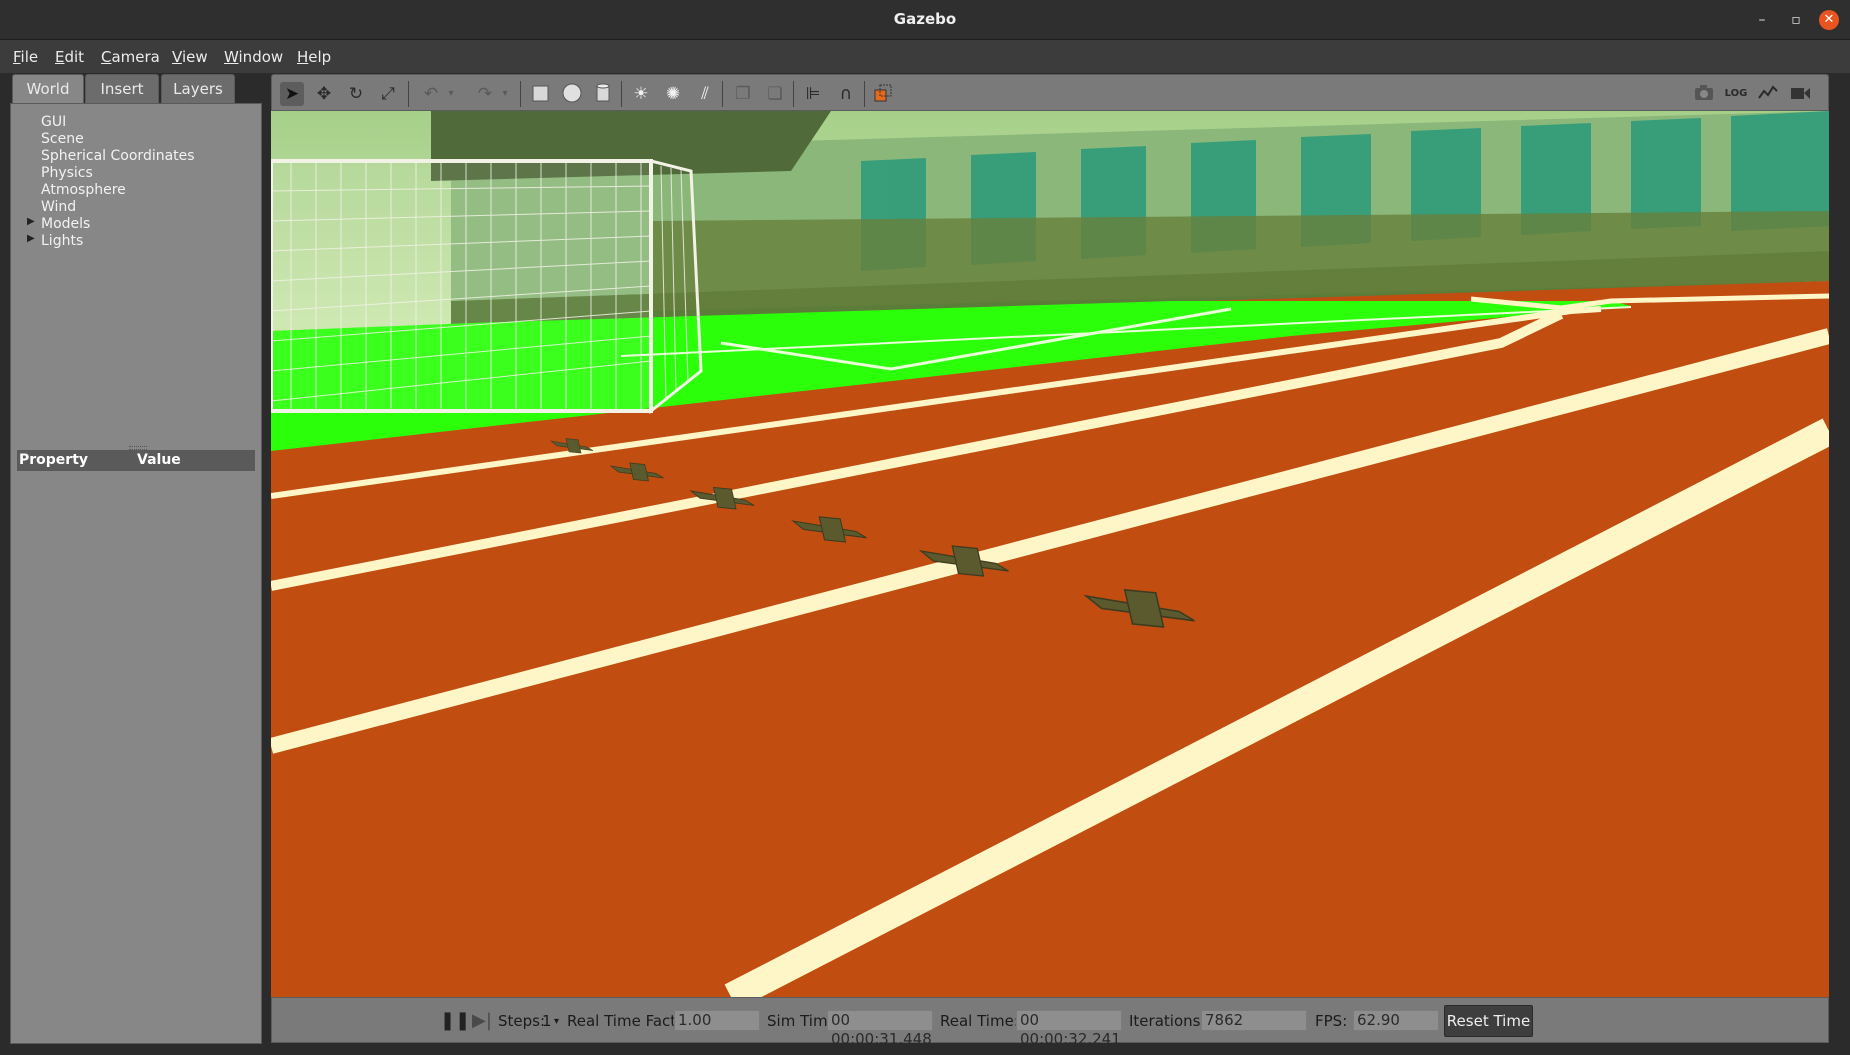 Image resolution: width=1850 pixels, height=1055 pixels. I want to click on menu-help: Help, so click(314, 57).